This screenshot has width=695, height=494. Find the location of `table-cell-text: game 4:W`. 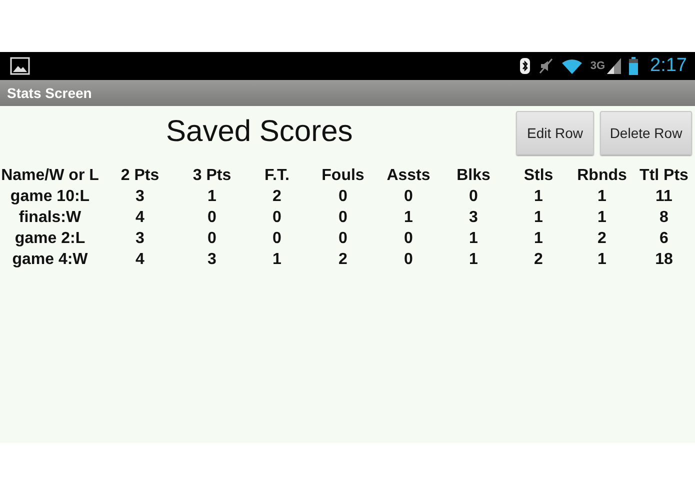

table-cell-text: game 4:W is located at coordinates (50, 260).